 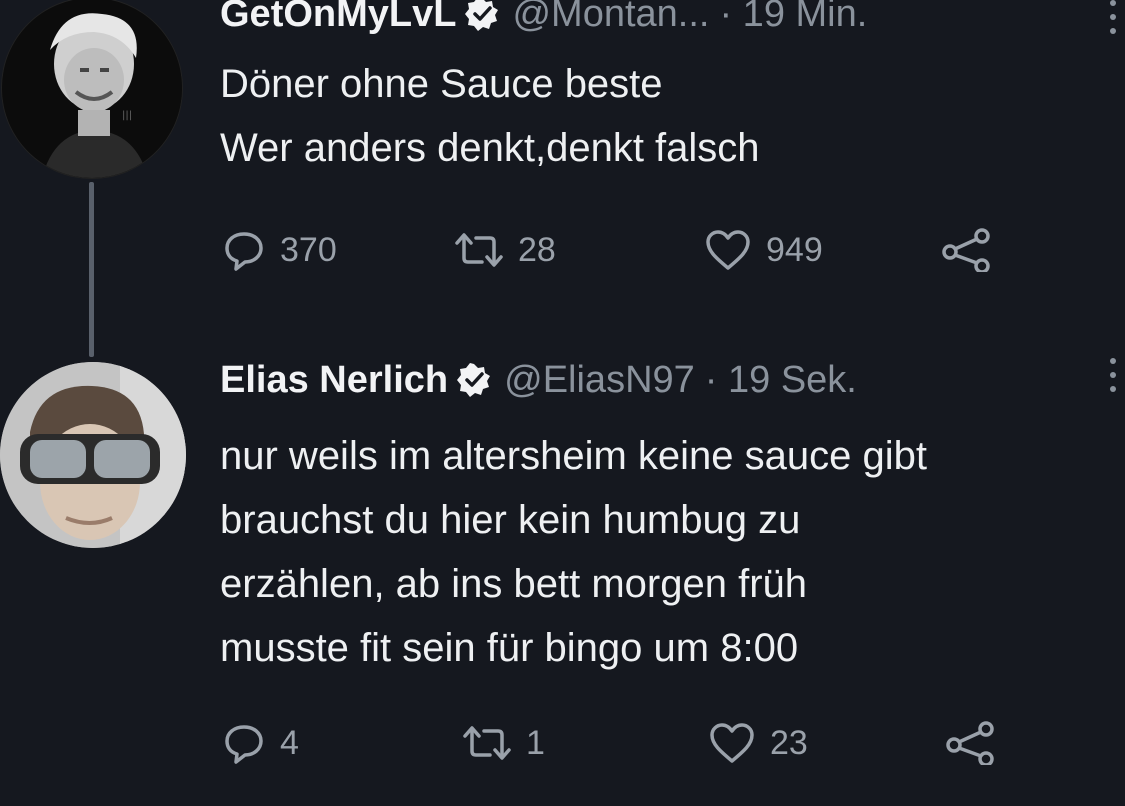 I want to click on reply-button: 4, so click(x=260, y=743).